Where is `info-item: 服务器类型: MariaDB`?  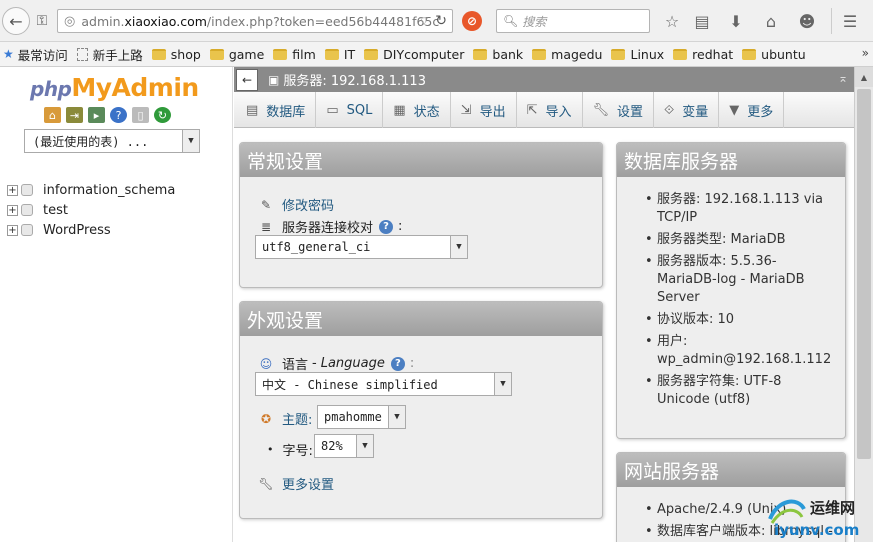 info-item: 服务器类型: MariaDB is located at coordinates (735, 240).